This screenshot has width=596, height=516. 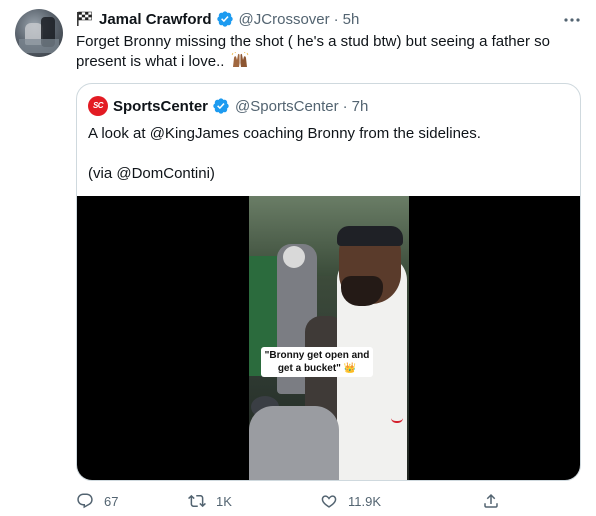 What do you see at coordinates (296, 502) in the screenshot?
I see `action-bar: 67 1K 11.9K` at bounding box center [296, 502].